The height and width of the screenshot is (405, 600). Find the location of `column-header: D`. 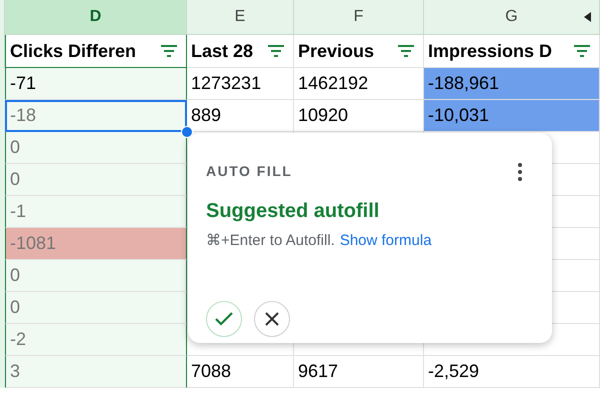

column-header: D is located at coordinates (96, 17).